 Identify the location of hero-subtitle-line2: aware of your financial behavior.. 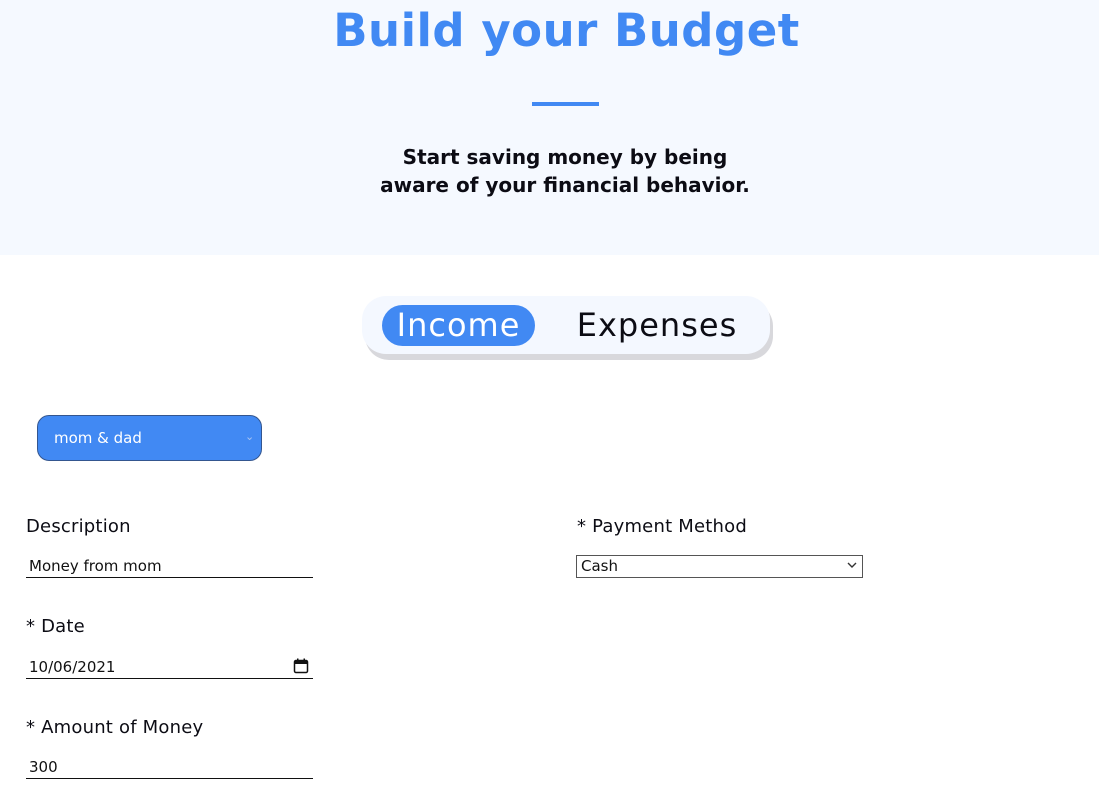
(565, 185).